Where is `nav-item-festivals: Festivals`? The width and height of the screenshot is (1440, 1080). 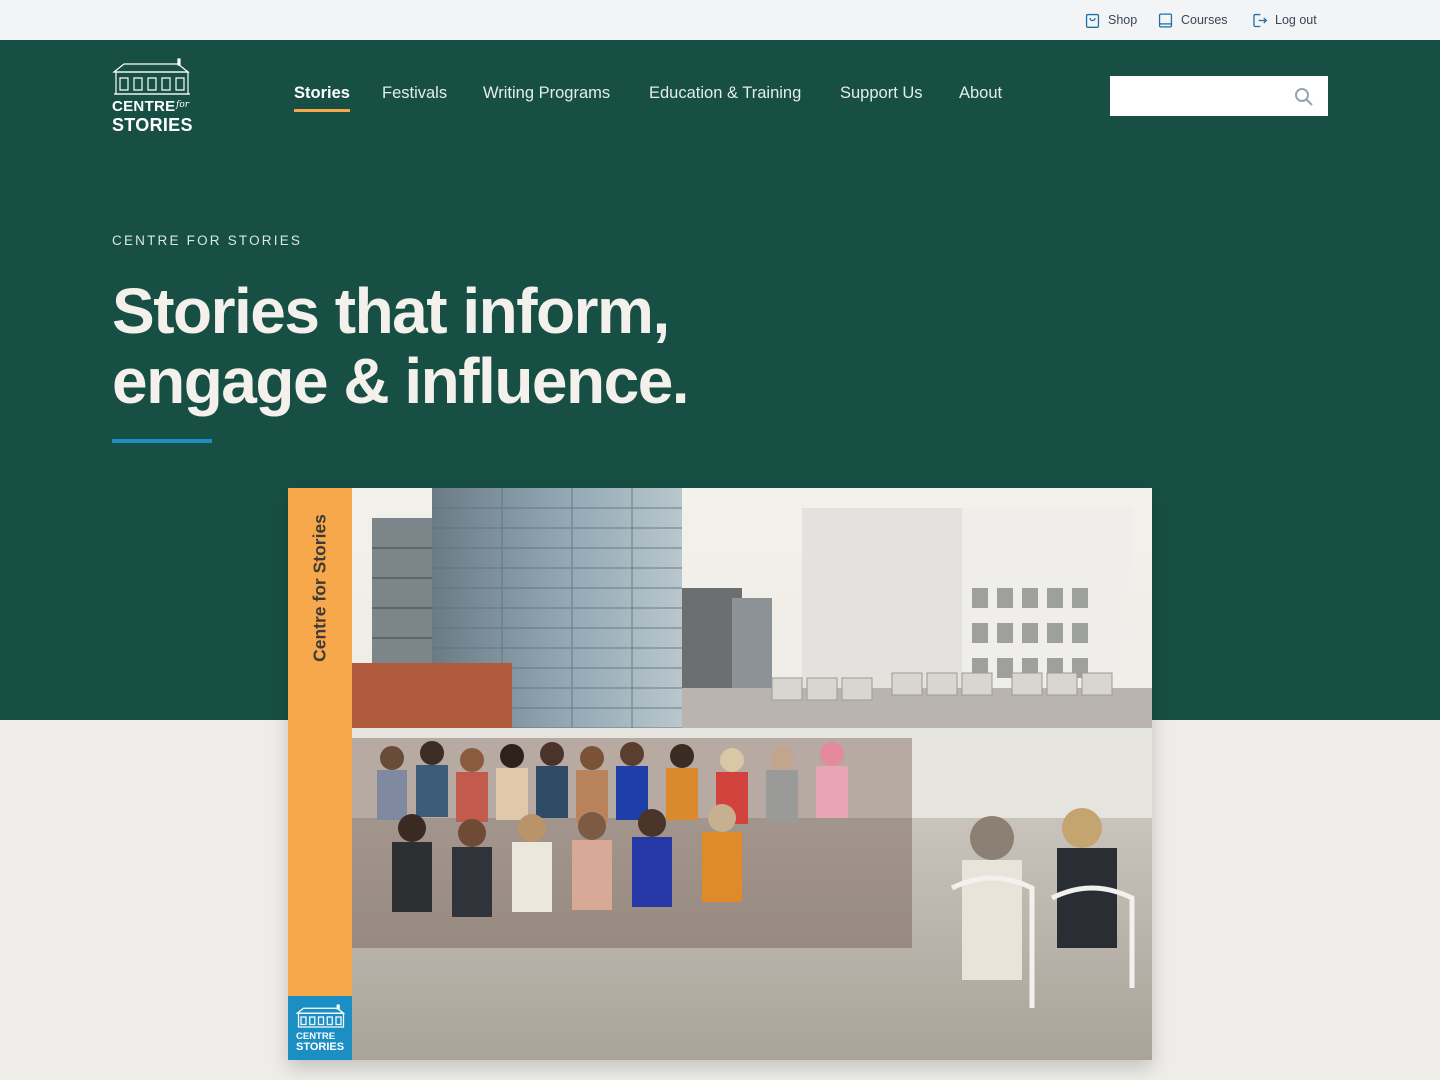
nav-item-festivals: Festivals is located at coordinates (414, 97).